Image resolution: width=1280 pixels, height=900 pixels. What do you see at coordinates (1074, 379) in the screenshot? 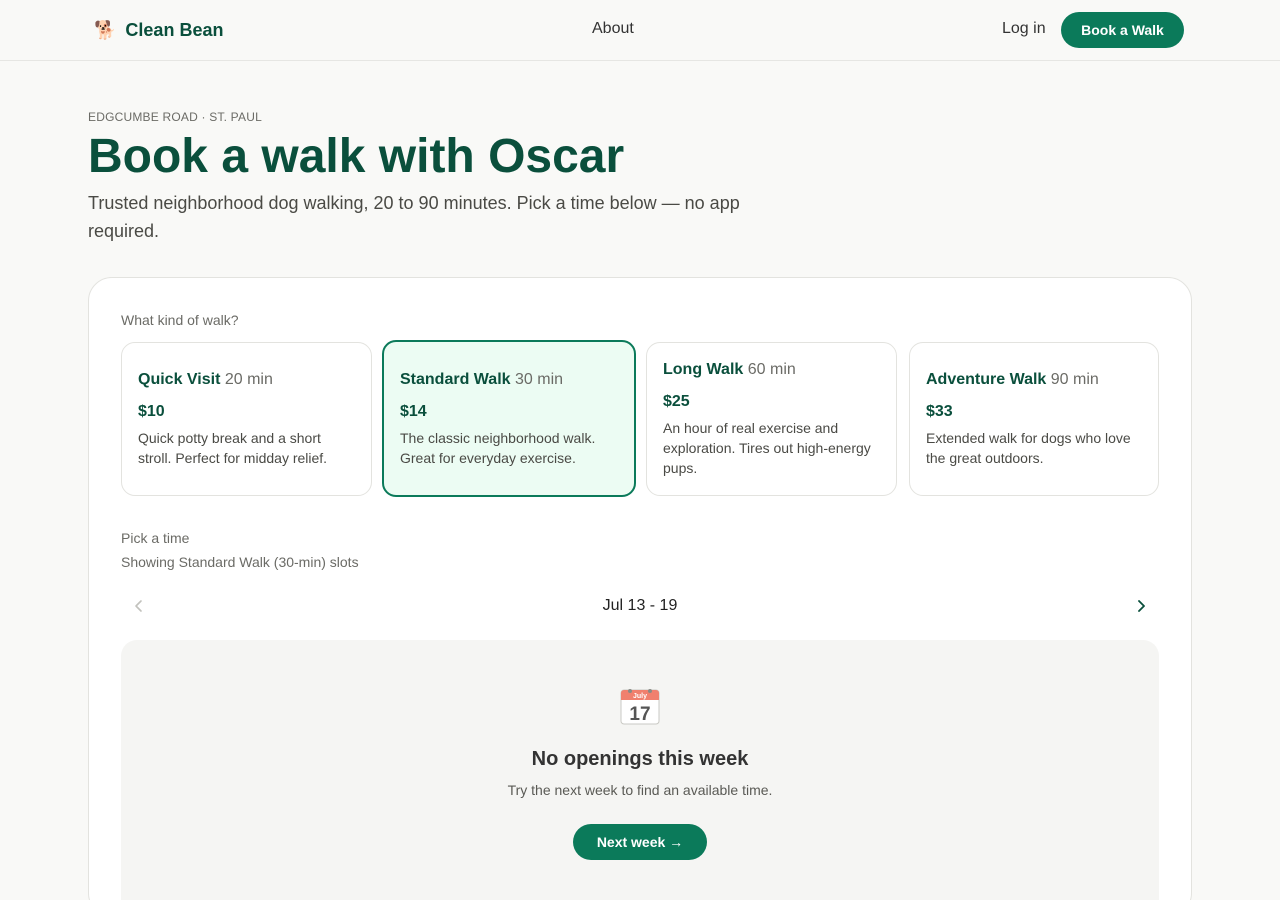
I see `walk-duration: 90 min` at bounding box center [1074, 379].